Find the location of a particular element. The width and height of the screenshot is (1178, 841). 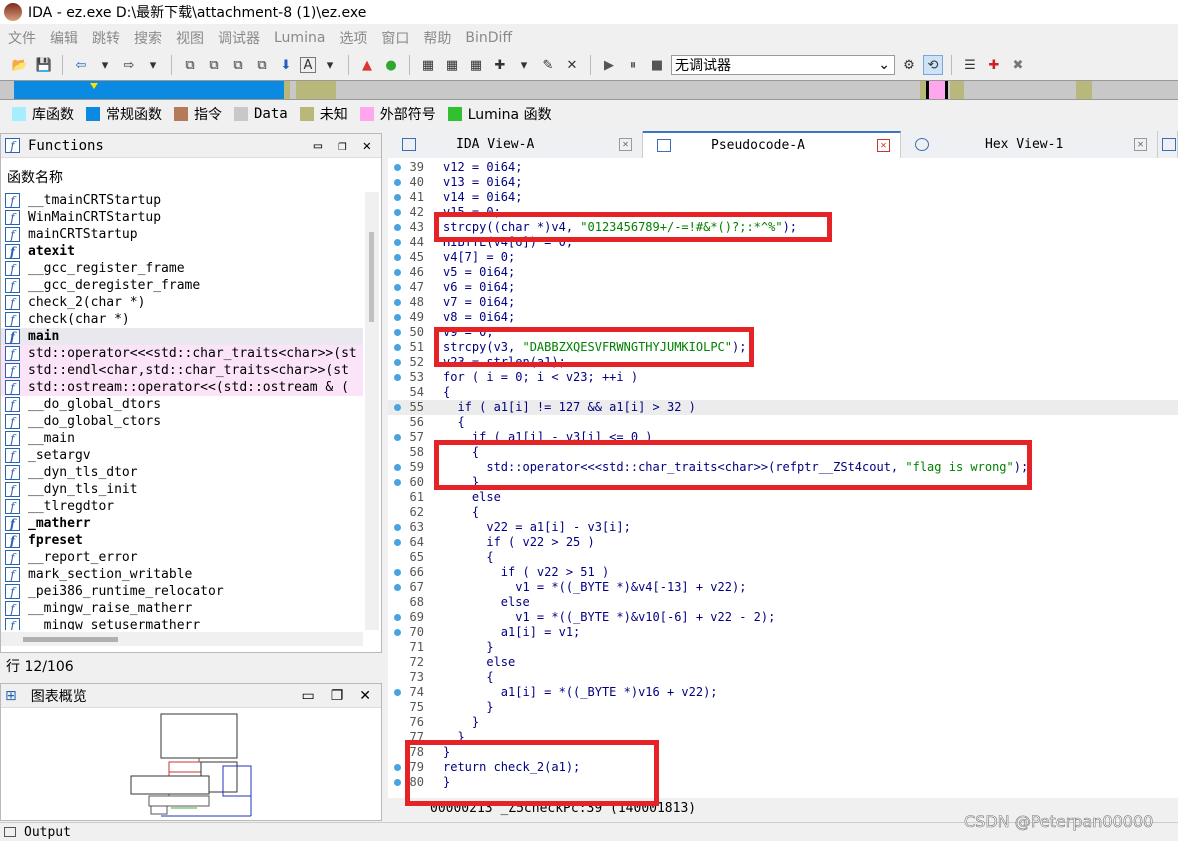

binary-search-icon: ⧉ is located at coordinates (190, 65).